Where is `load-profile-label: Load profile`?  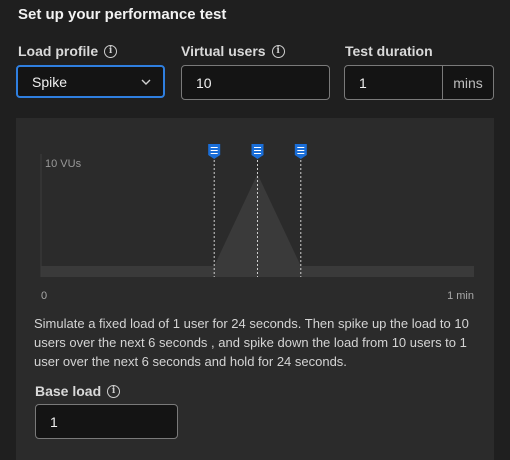 load-profile-label: Load profile is located at coordinates (58, 51).